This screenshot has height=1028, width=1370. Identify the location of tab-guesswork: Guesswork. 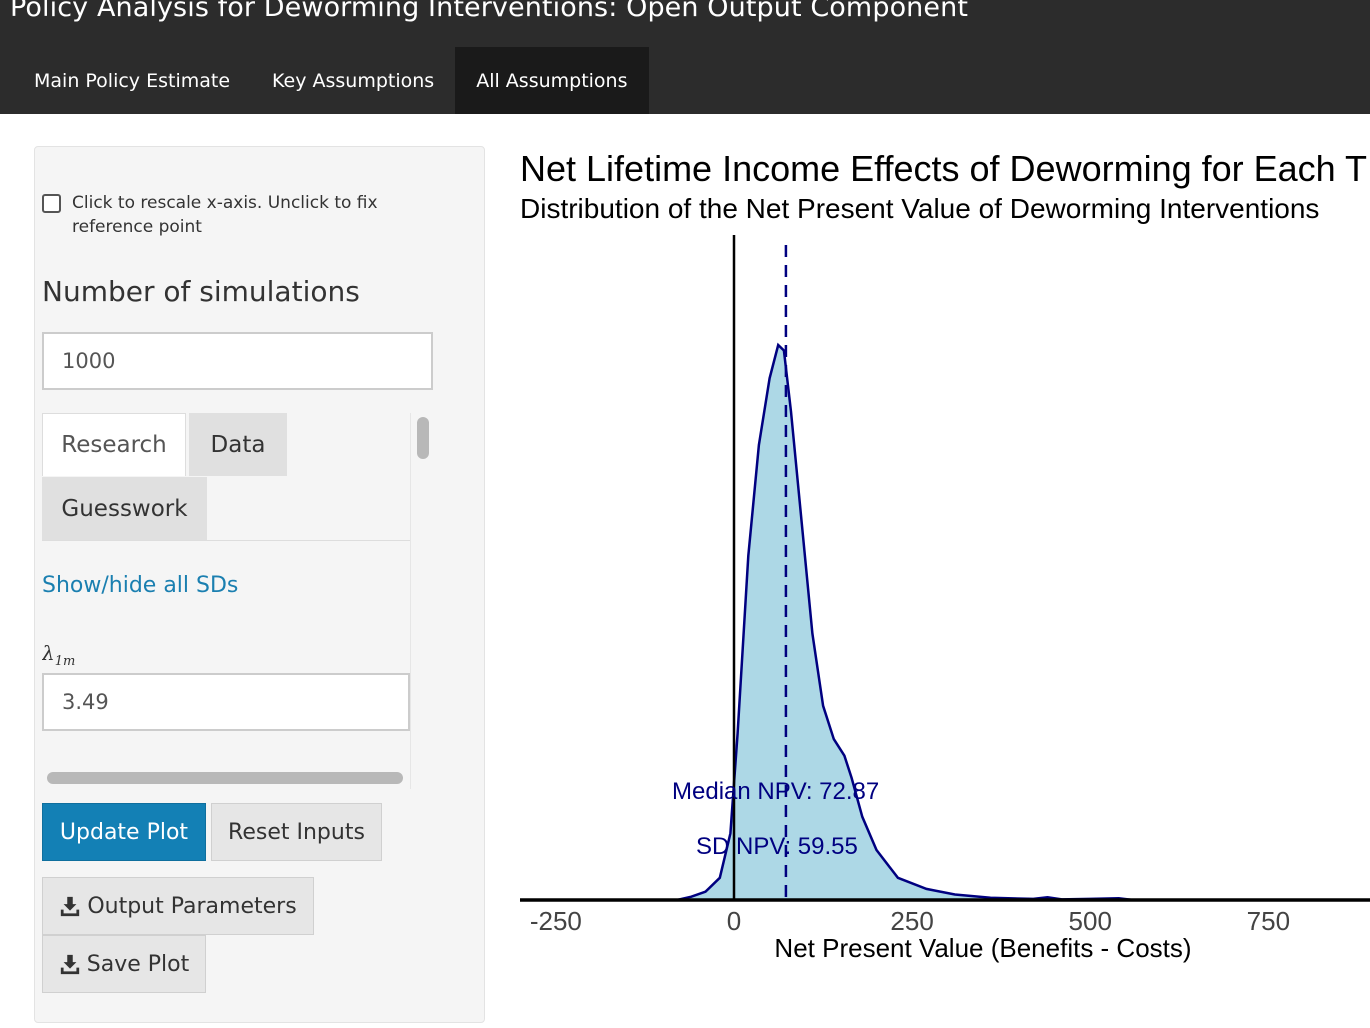
(124, 508).